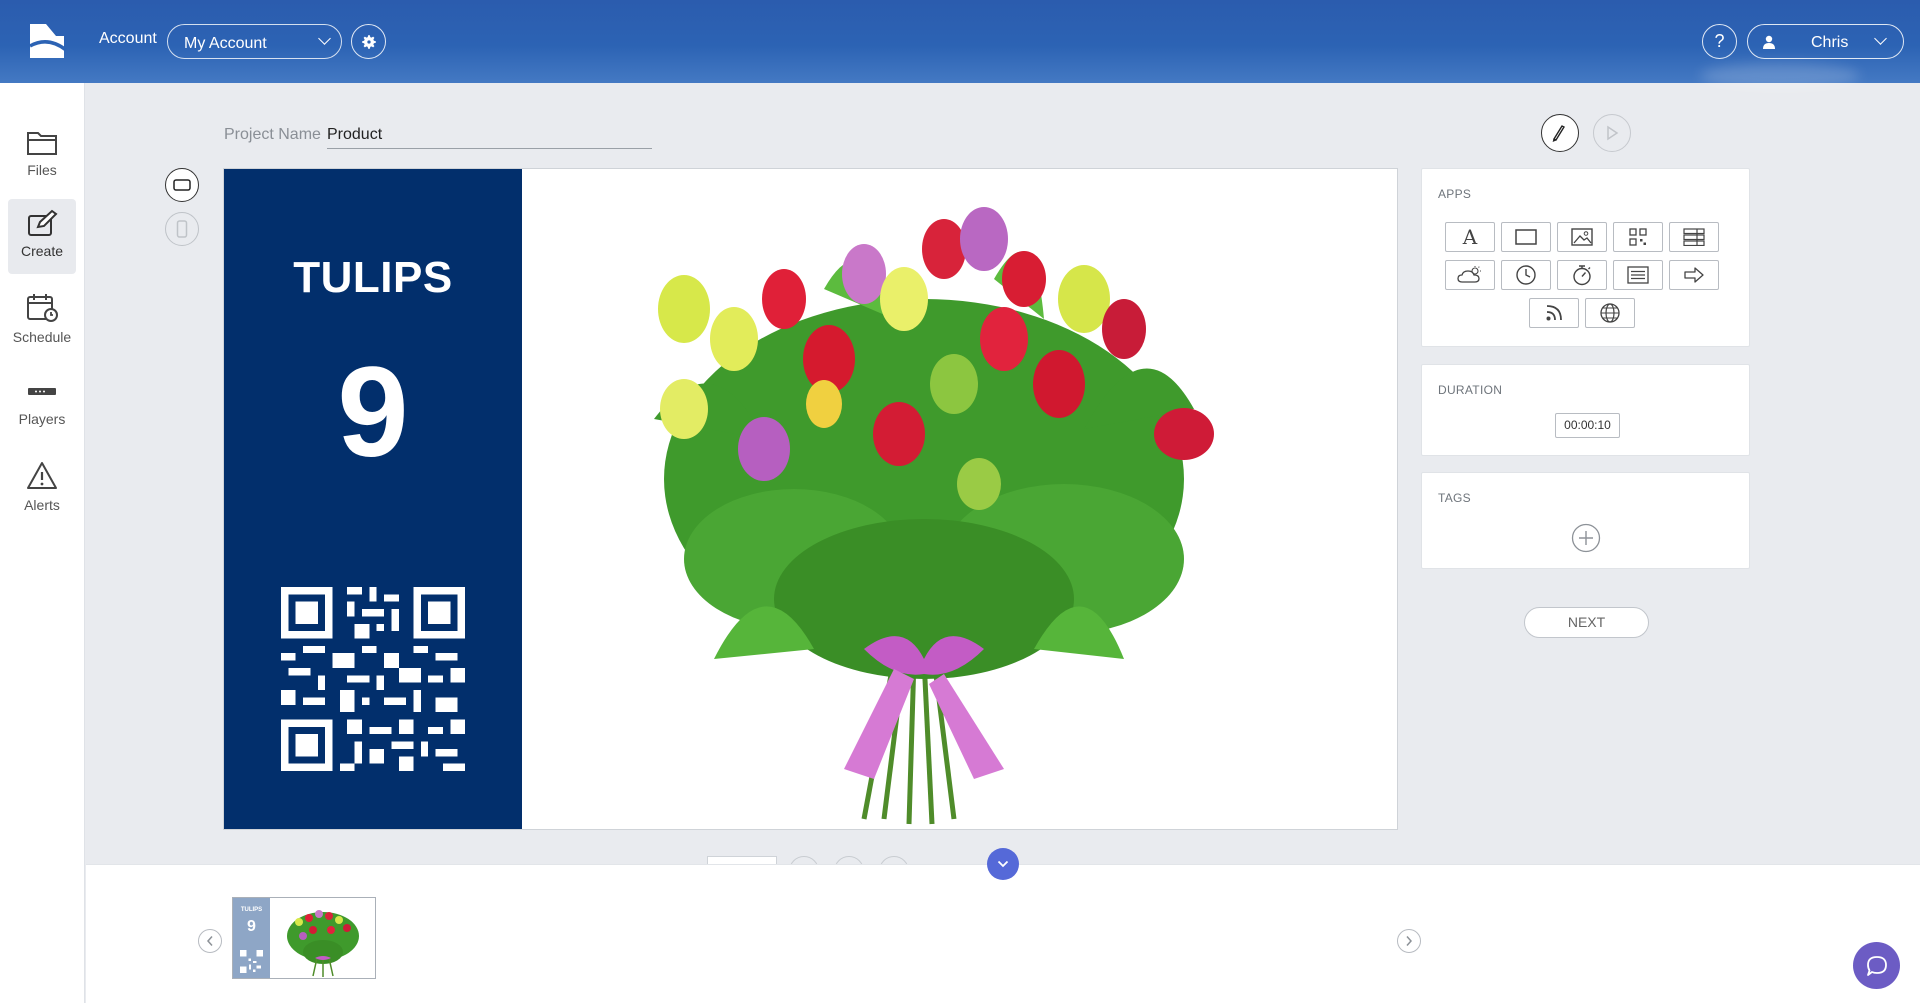 This screenshot has height=1003, width=1920. I want to click on app-qr-code-button, so click(1638, 237).